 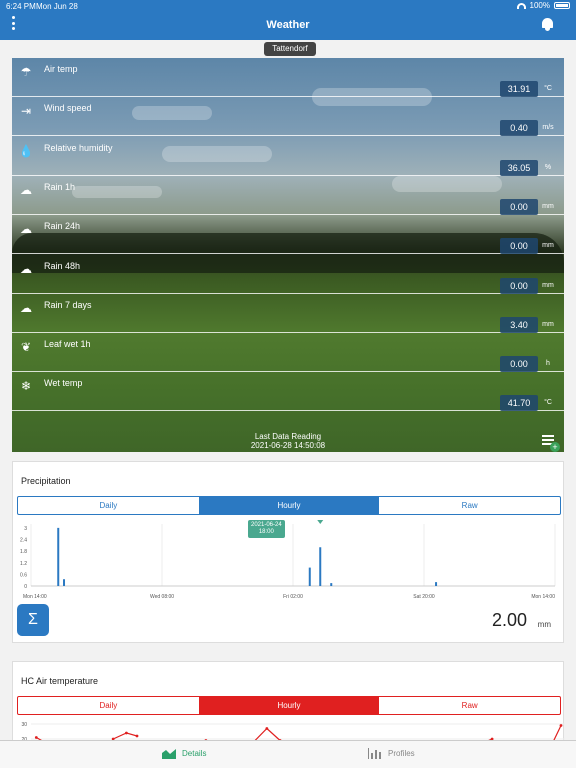 What do you see at coordinates (401, 753) in the screenshot?
I see `tab-profiles-label: Profiles` at bounding box center [401, 753].